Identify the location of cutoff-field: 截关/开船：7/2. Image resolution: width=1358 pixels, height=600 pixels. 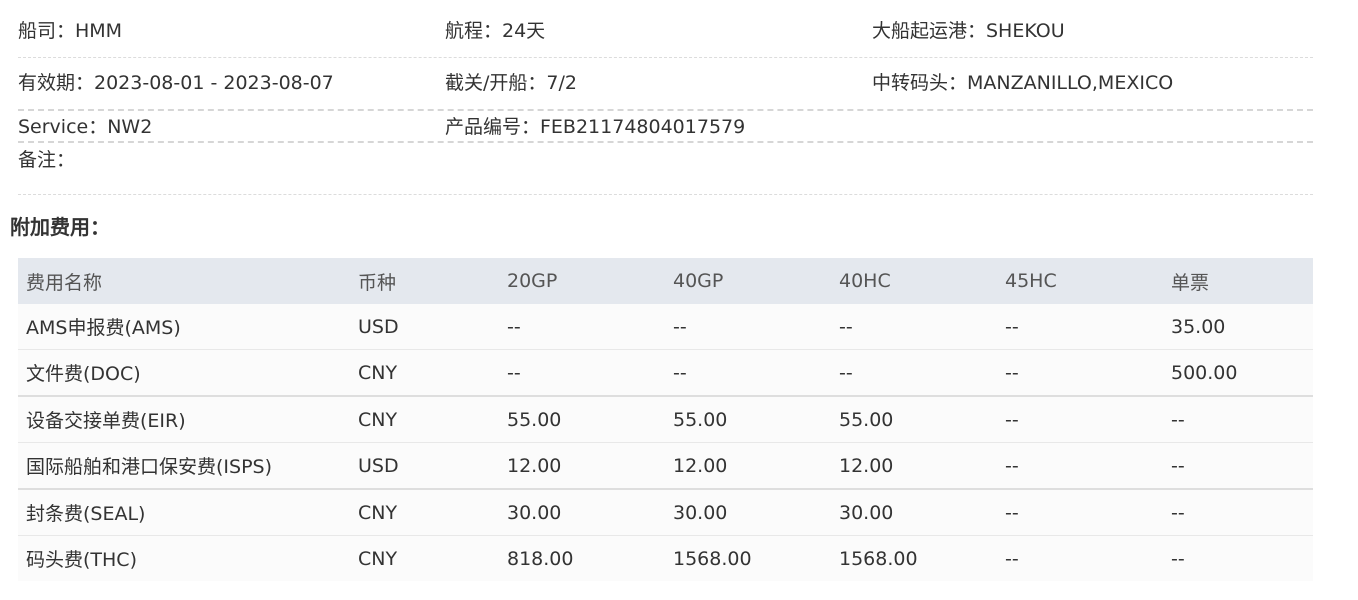
(511, 83).